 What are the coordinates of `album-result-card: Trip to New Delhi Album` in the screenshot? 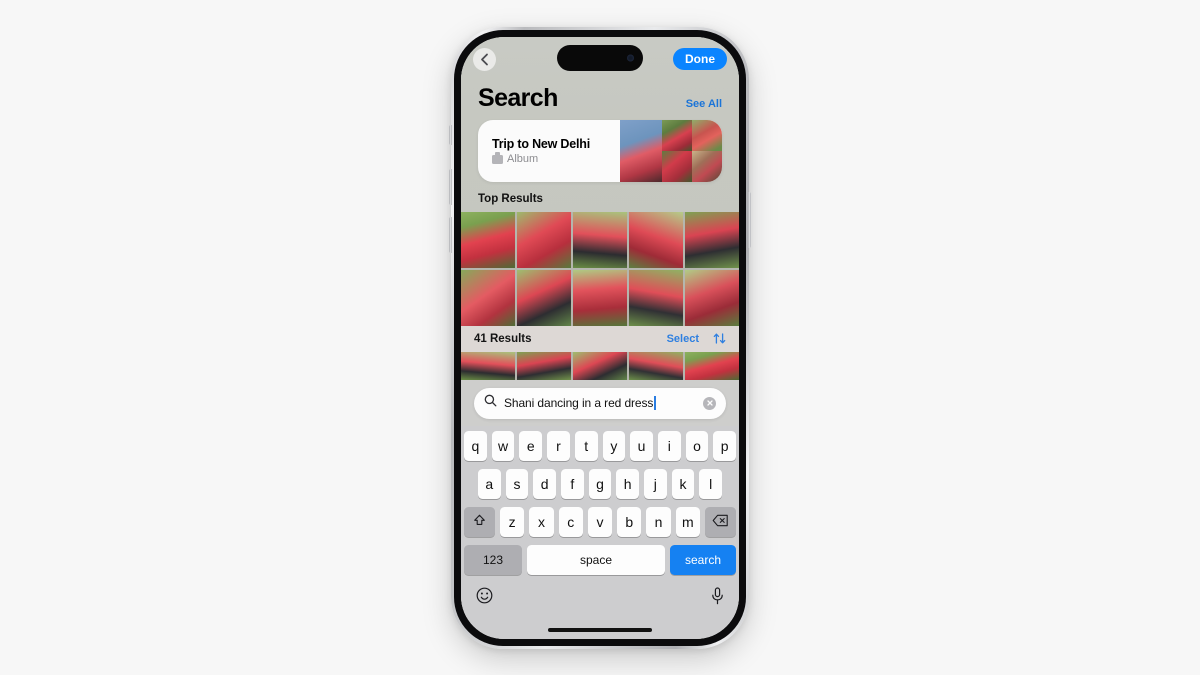 It's located at (600, 151).